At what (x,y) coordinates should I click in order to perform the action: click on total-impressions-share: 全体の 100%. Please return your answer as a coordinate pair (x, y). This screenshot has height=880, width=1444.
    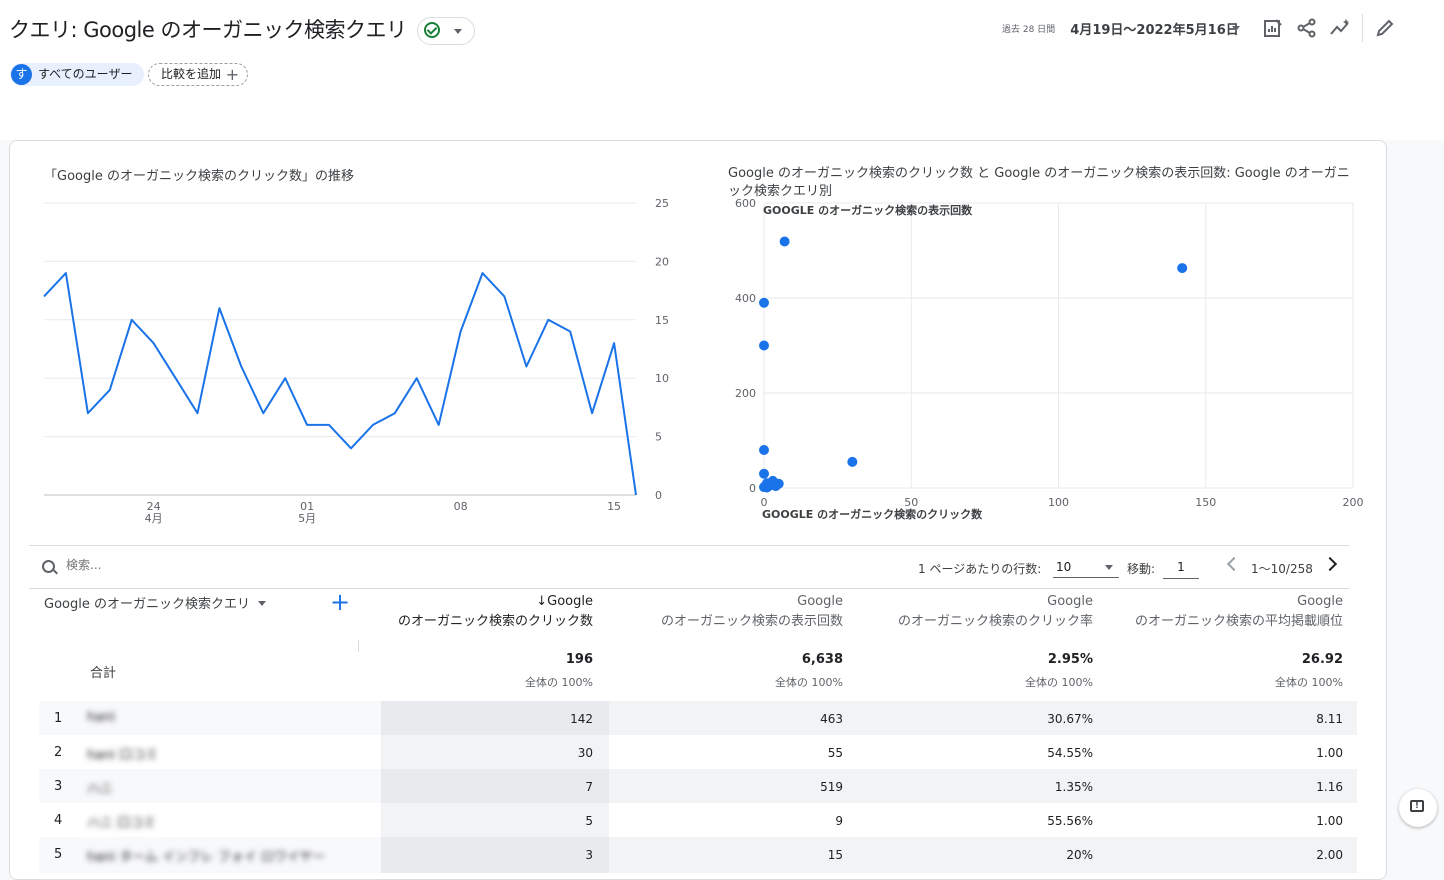
    Looking at the image, I should click on (809, 682).